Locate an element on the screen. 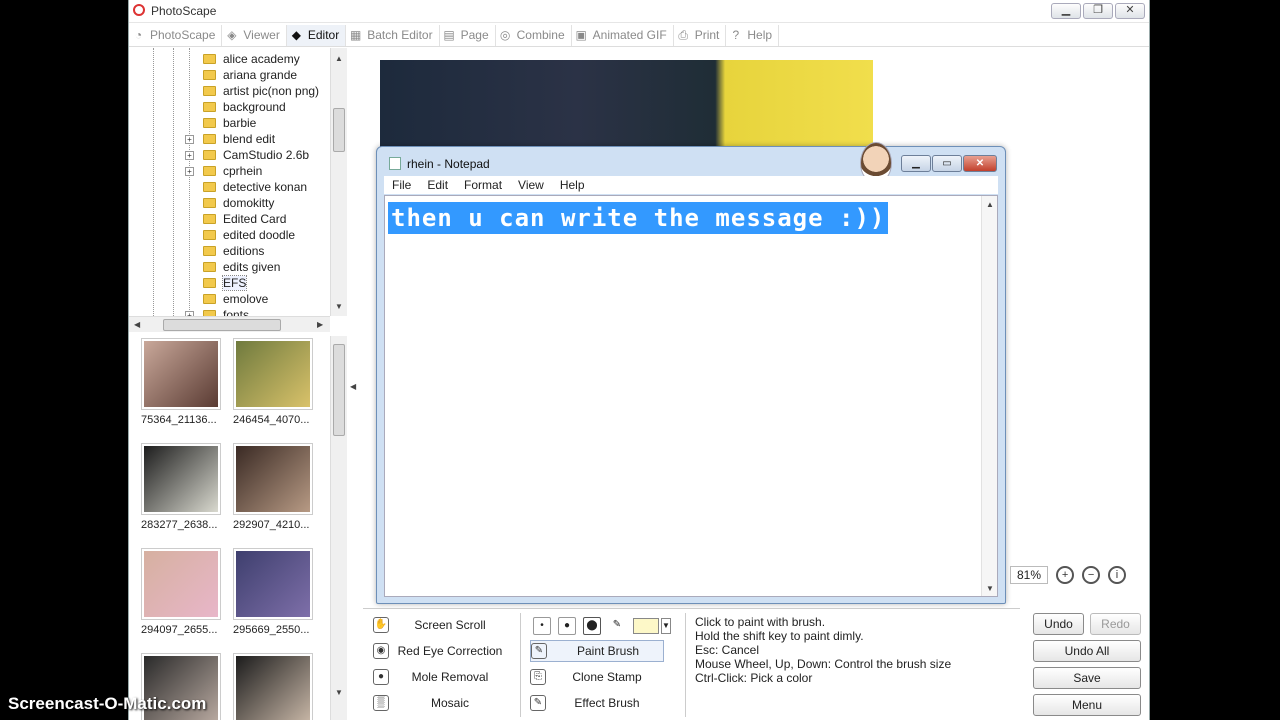 This screenshot has height=720, width=1280. zoom-in-icon: + is located at coordinates (1065, 575).